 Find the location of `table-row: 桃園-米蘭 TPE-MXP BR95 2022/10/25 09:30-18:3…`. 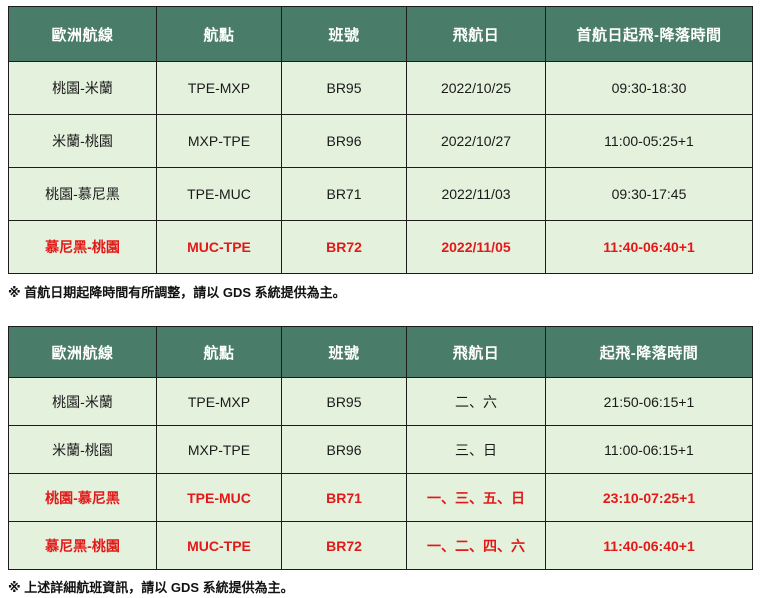

table-row: 桃園-米蘭 TPE-MXP BR95 2022/10/25 09:30-18:3… is located at coordinates (380, 88).